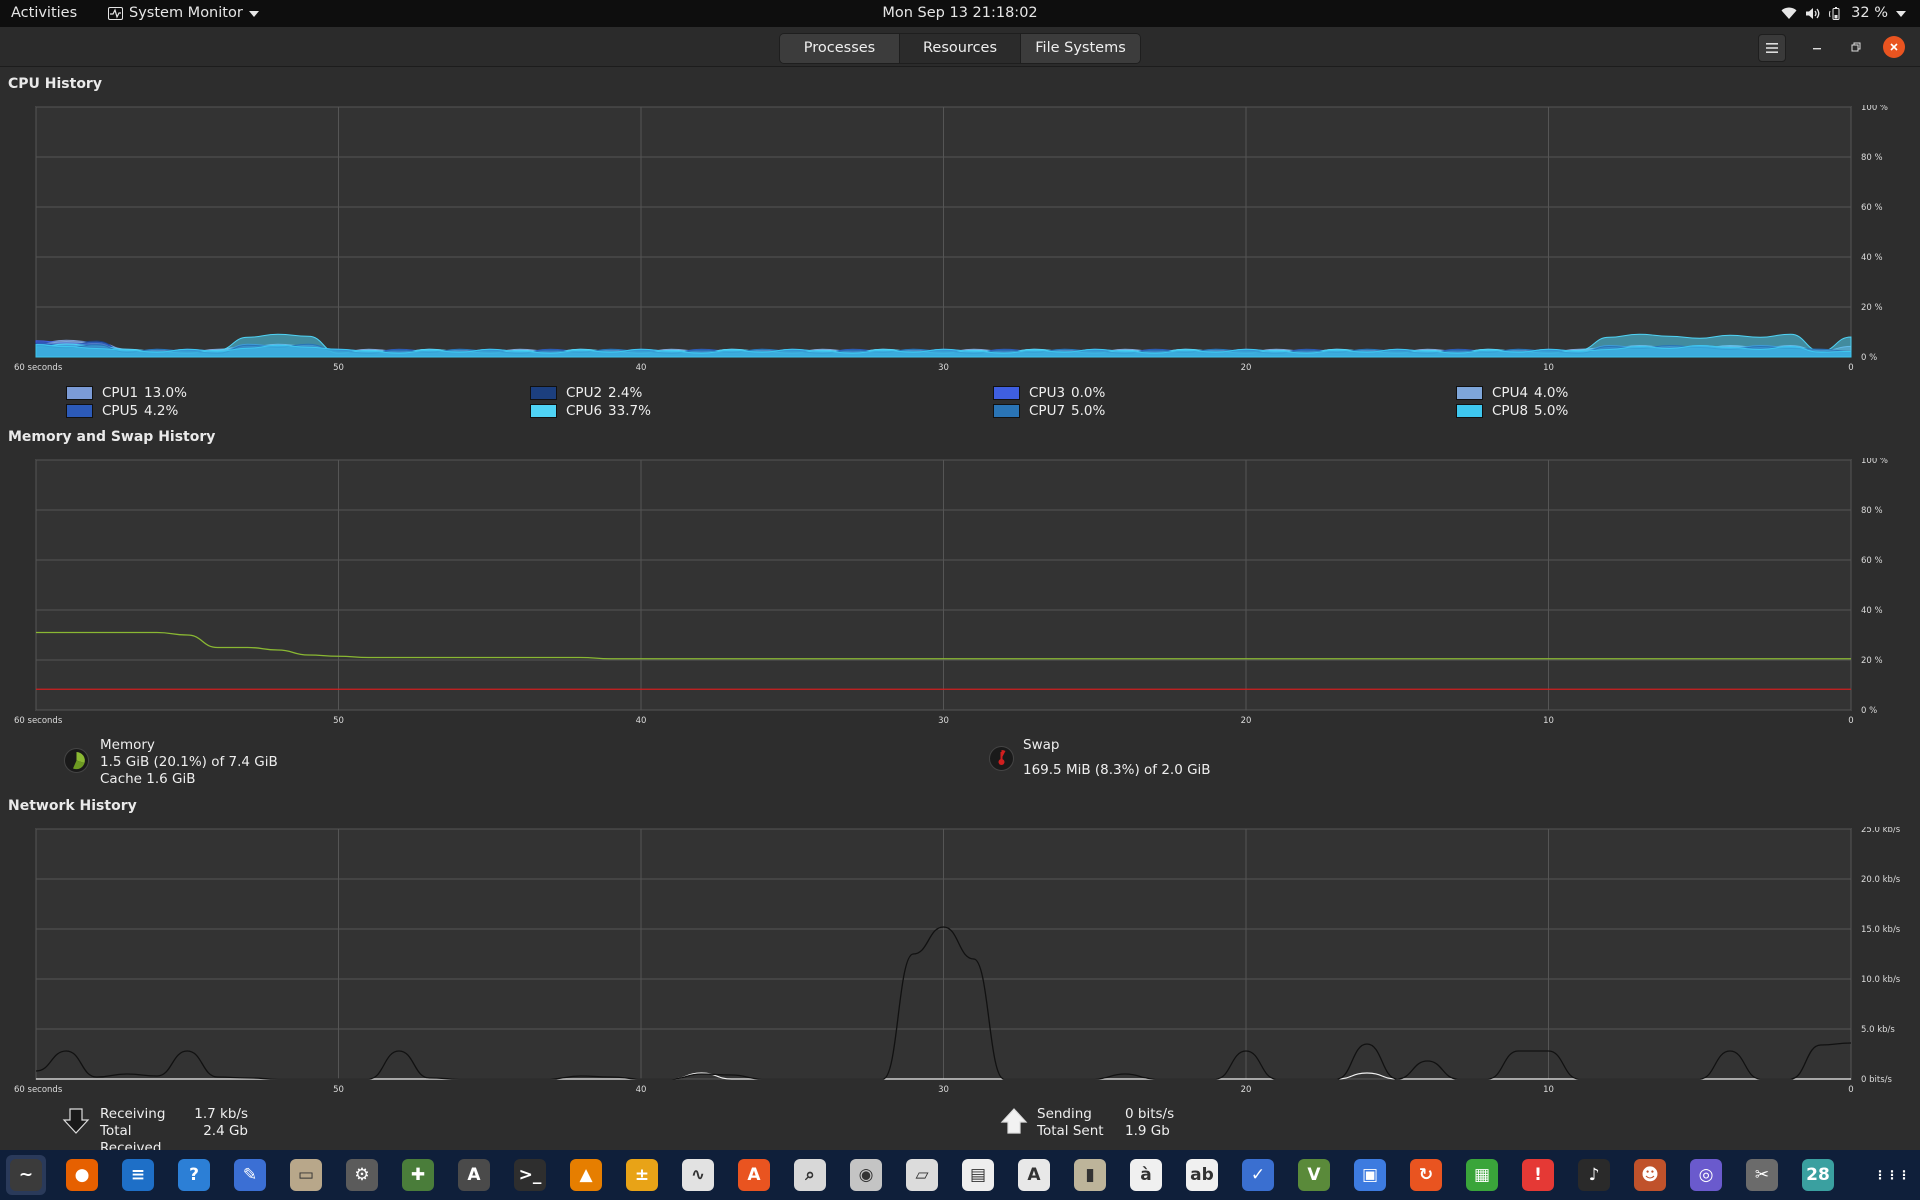 This screenshot has width=1920, height=1200. I want to click on dock-item-vlc: ▲, so click(586, 1175).